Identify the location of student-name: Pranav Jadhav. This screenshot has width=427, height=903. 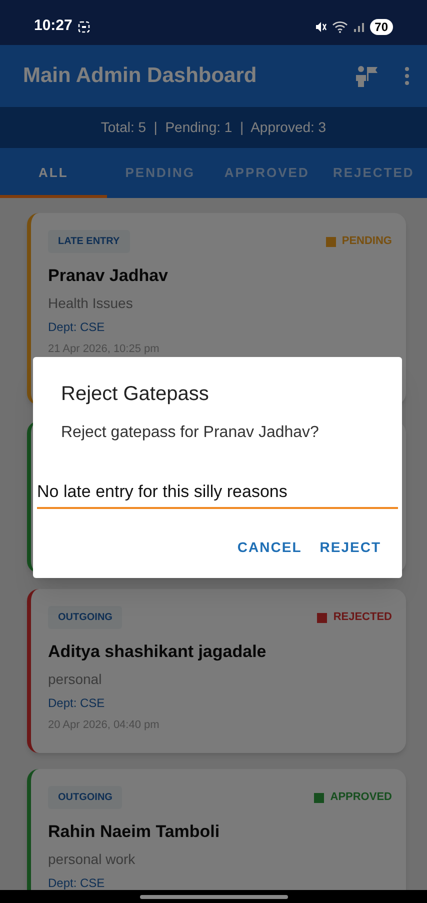
(109, 276).